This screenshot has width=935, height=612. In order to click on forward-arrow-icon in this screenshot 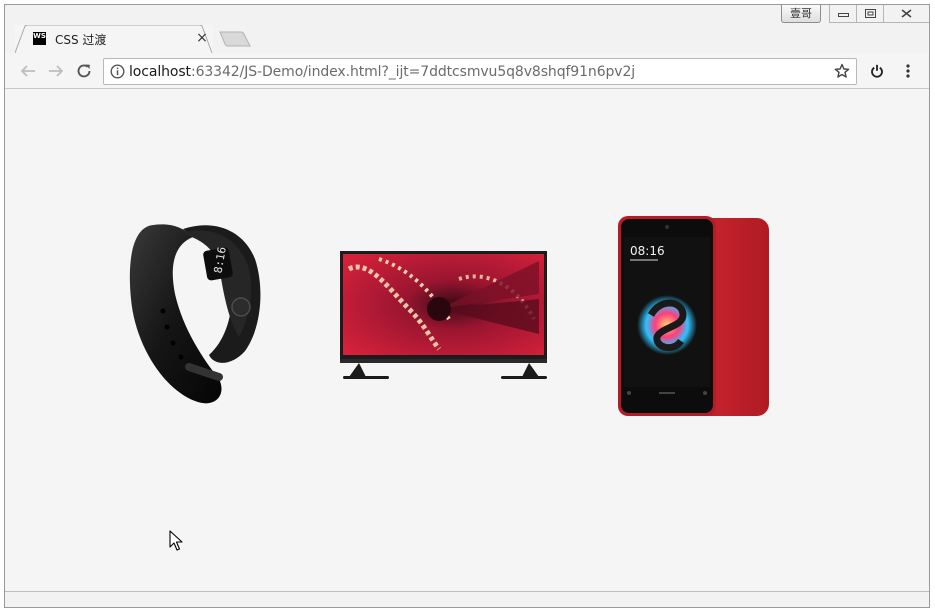, I will do `click(56, 71)`.